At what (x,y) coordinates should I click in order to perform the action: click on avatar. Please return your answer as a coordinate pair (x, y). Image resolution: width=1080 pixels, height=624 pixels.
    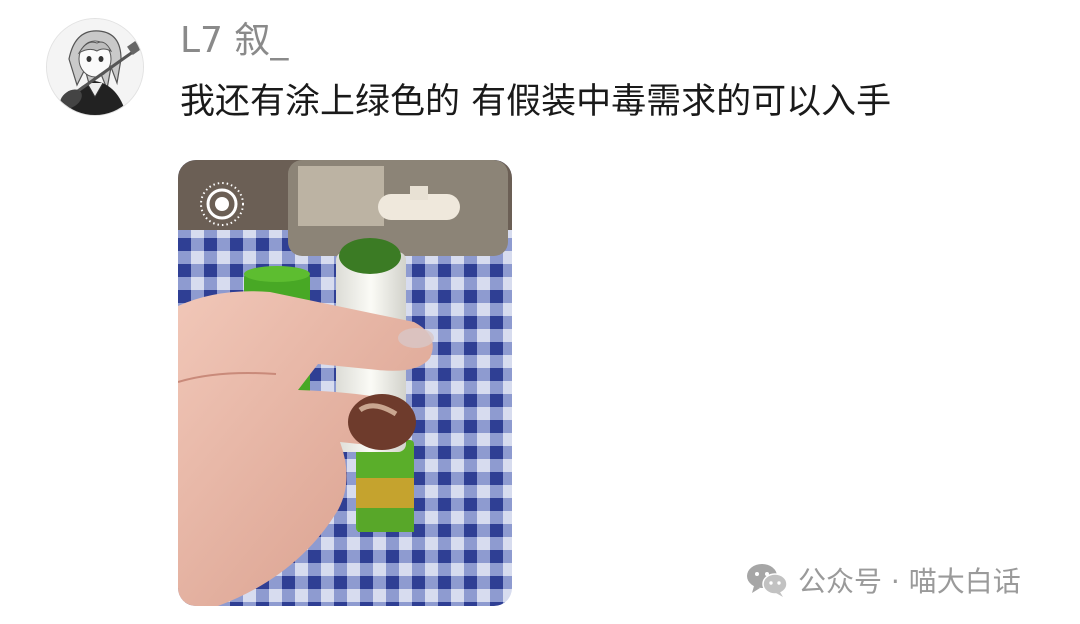
    Looking at the image, I should click on (95, 67).